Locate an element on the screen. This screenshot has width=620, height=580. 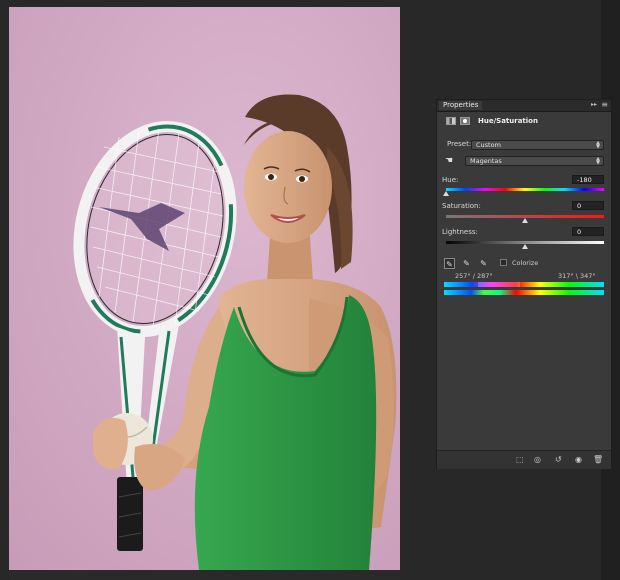
targeted-adjustment-hand-icon: ☚ is located at coordinates (449, 161).